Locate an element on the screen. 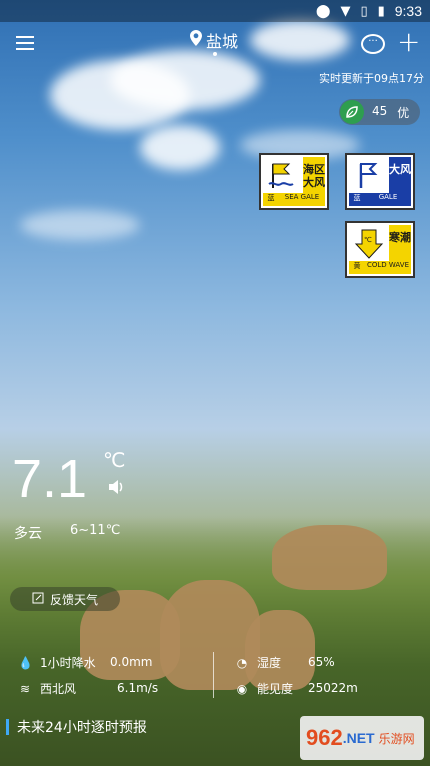 This screenshot has width=430, height=766. wind-value: 6.1m/s is located at coordinates (138, 688).